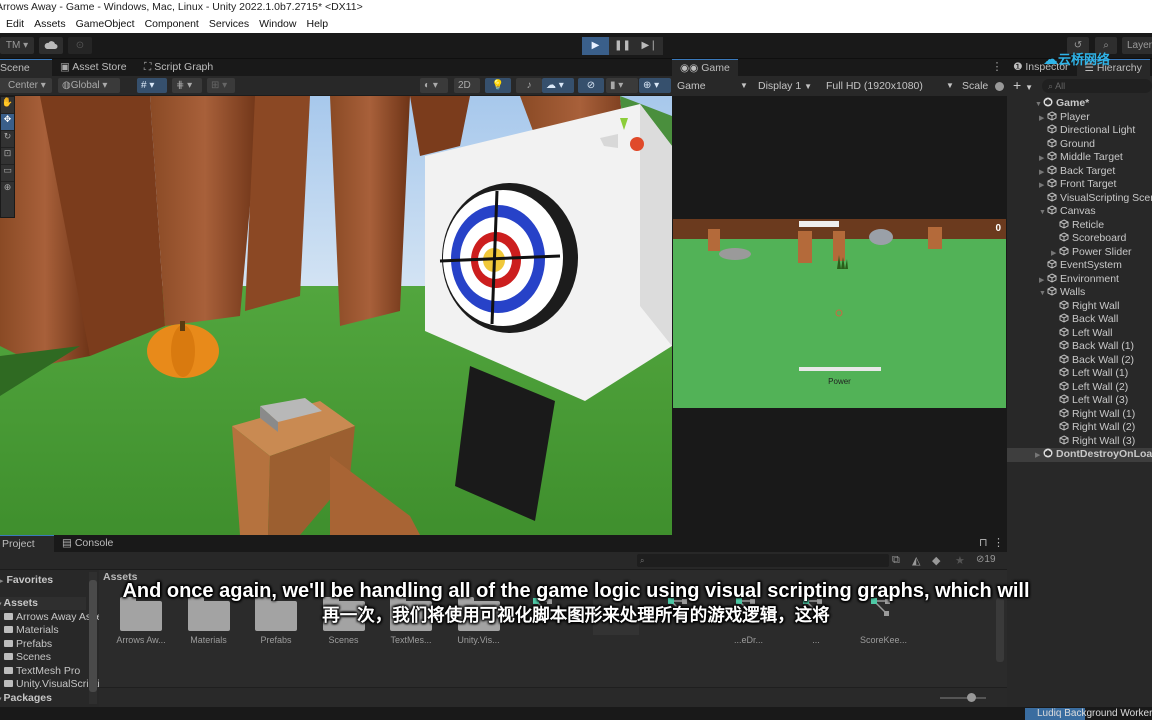  Describe the element at coordinates (221, 85) in the screenshot. I see `snap-settings-button: ⊞ ▾` at that location.